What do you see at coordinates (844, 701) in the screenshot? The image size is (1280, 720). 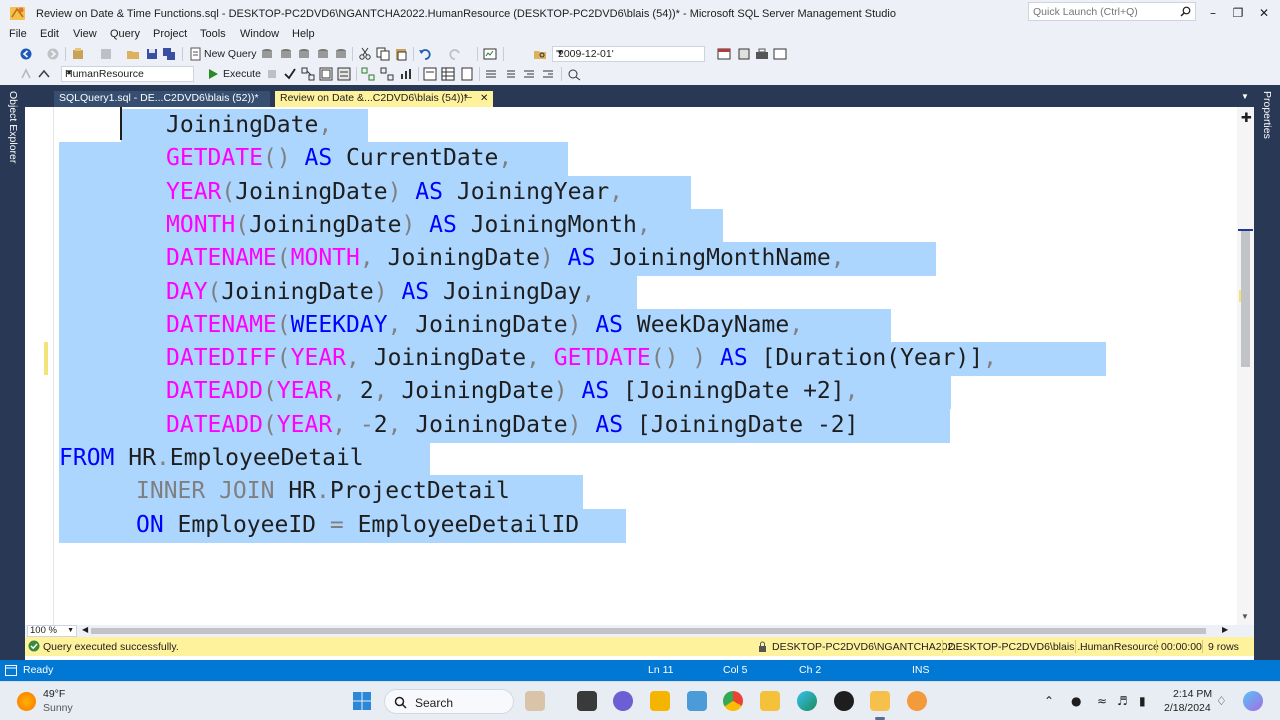 I see `media-player-icon` at bounding box center [844, 701].